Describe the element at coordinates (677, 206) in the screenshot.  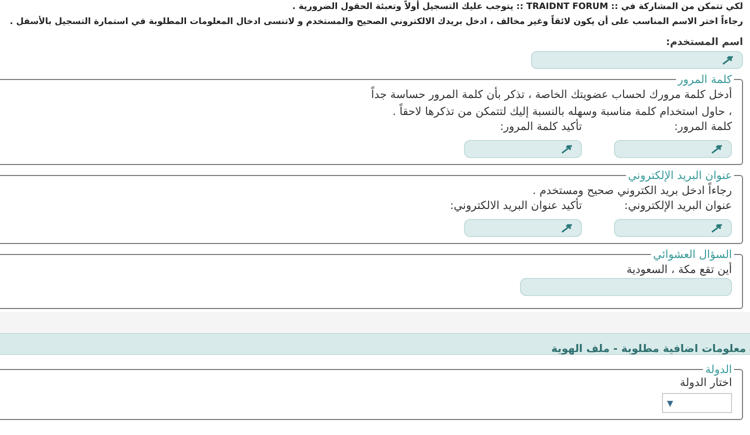
I see `field-label: عنوان البريد الإلكتروني:` at that location.